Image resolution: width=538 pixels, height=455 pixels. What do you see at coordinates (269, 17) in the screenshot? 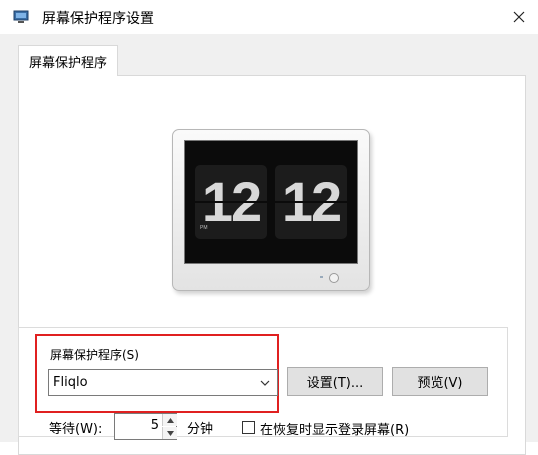
I see `title-bar: 屏幕保护程序设置` at bounding box center [269, 17].